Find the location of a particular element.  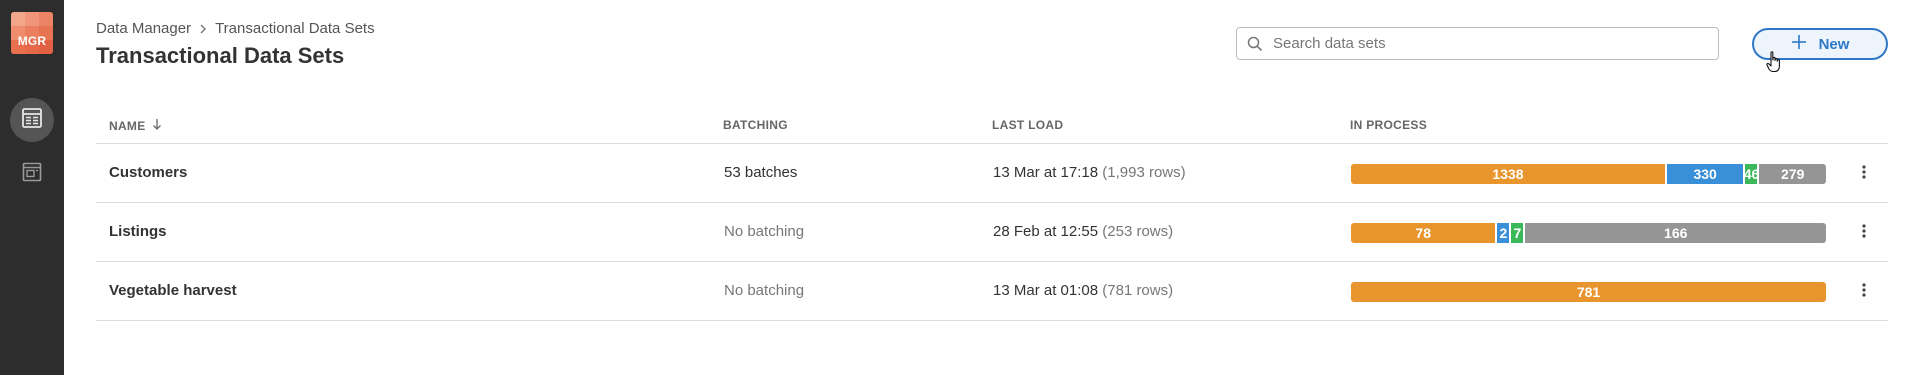

plus-icon is located at coordinates (1799, 44).